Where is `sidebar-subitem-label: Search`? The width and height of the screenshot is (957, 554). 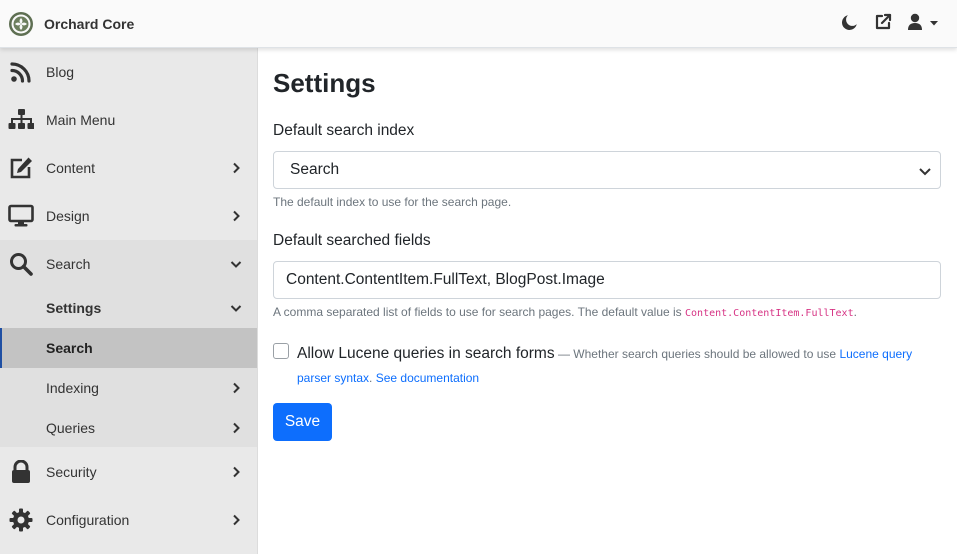 sidebar-subitem-label: Search is located at coordinates (69, 348).